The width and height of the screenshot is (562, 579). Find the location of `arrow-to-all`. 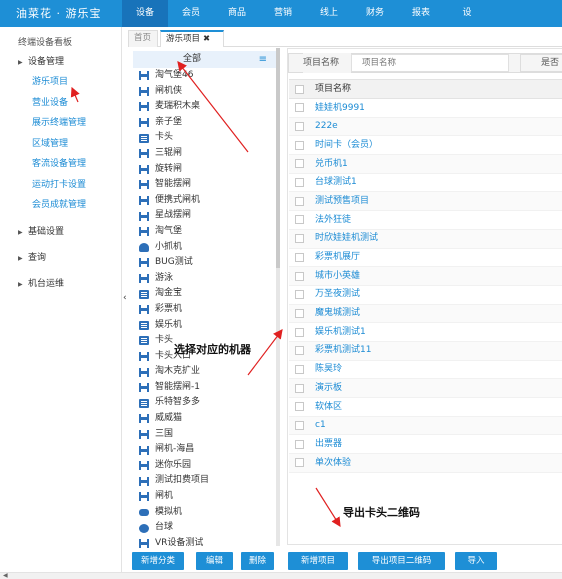

arrow-to-all is located at coordinates (213, 107).